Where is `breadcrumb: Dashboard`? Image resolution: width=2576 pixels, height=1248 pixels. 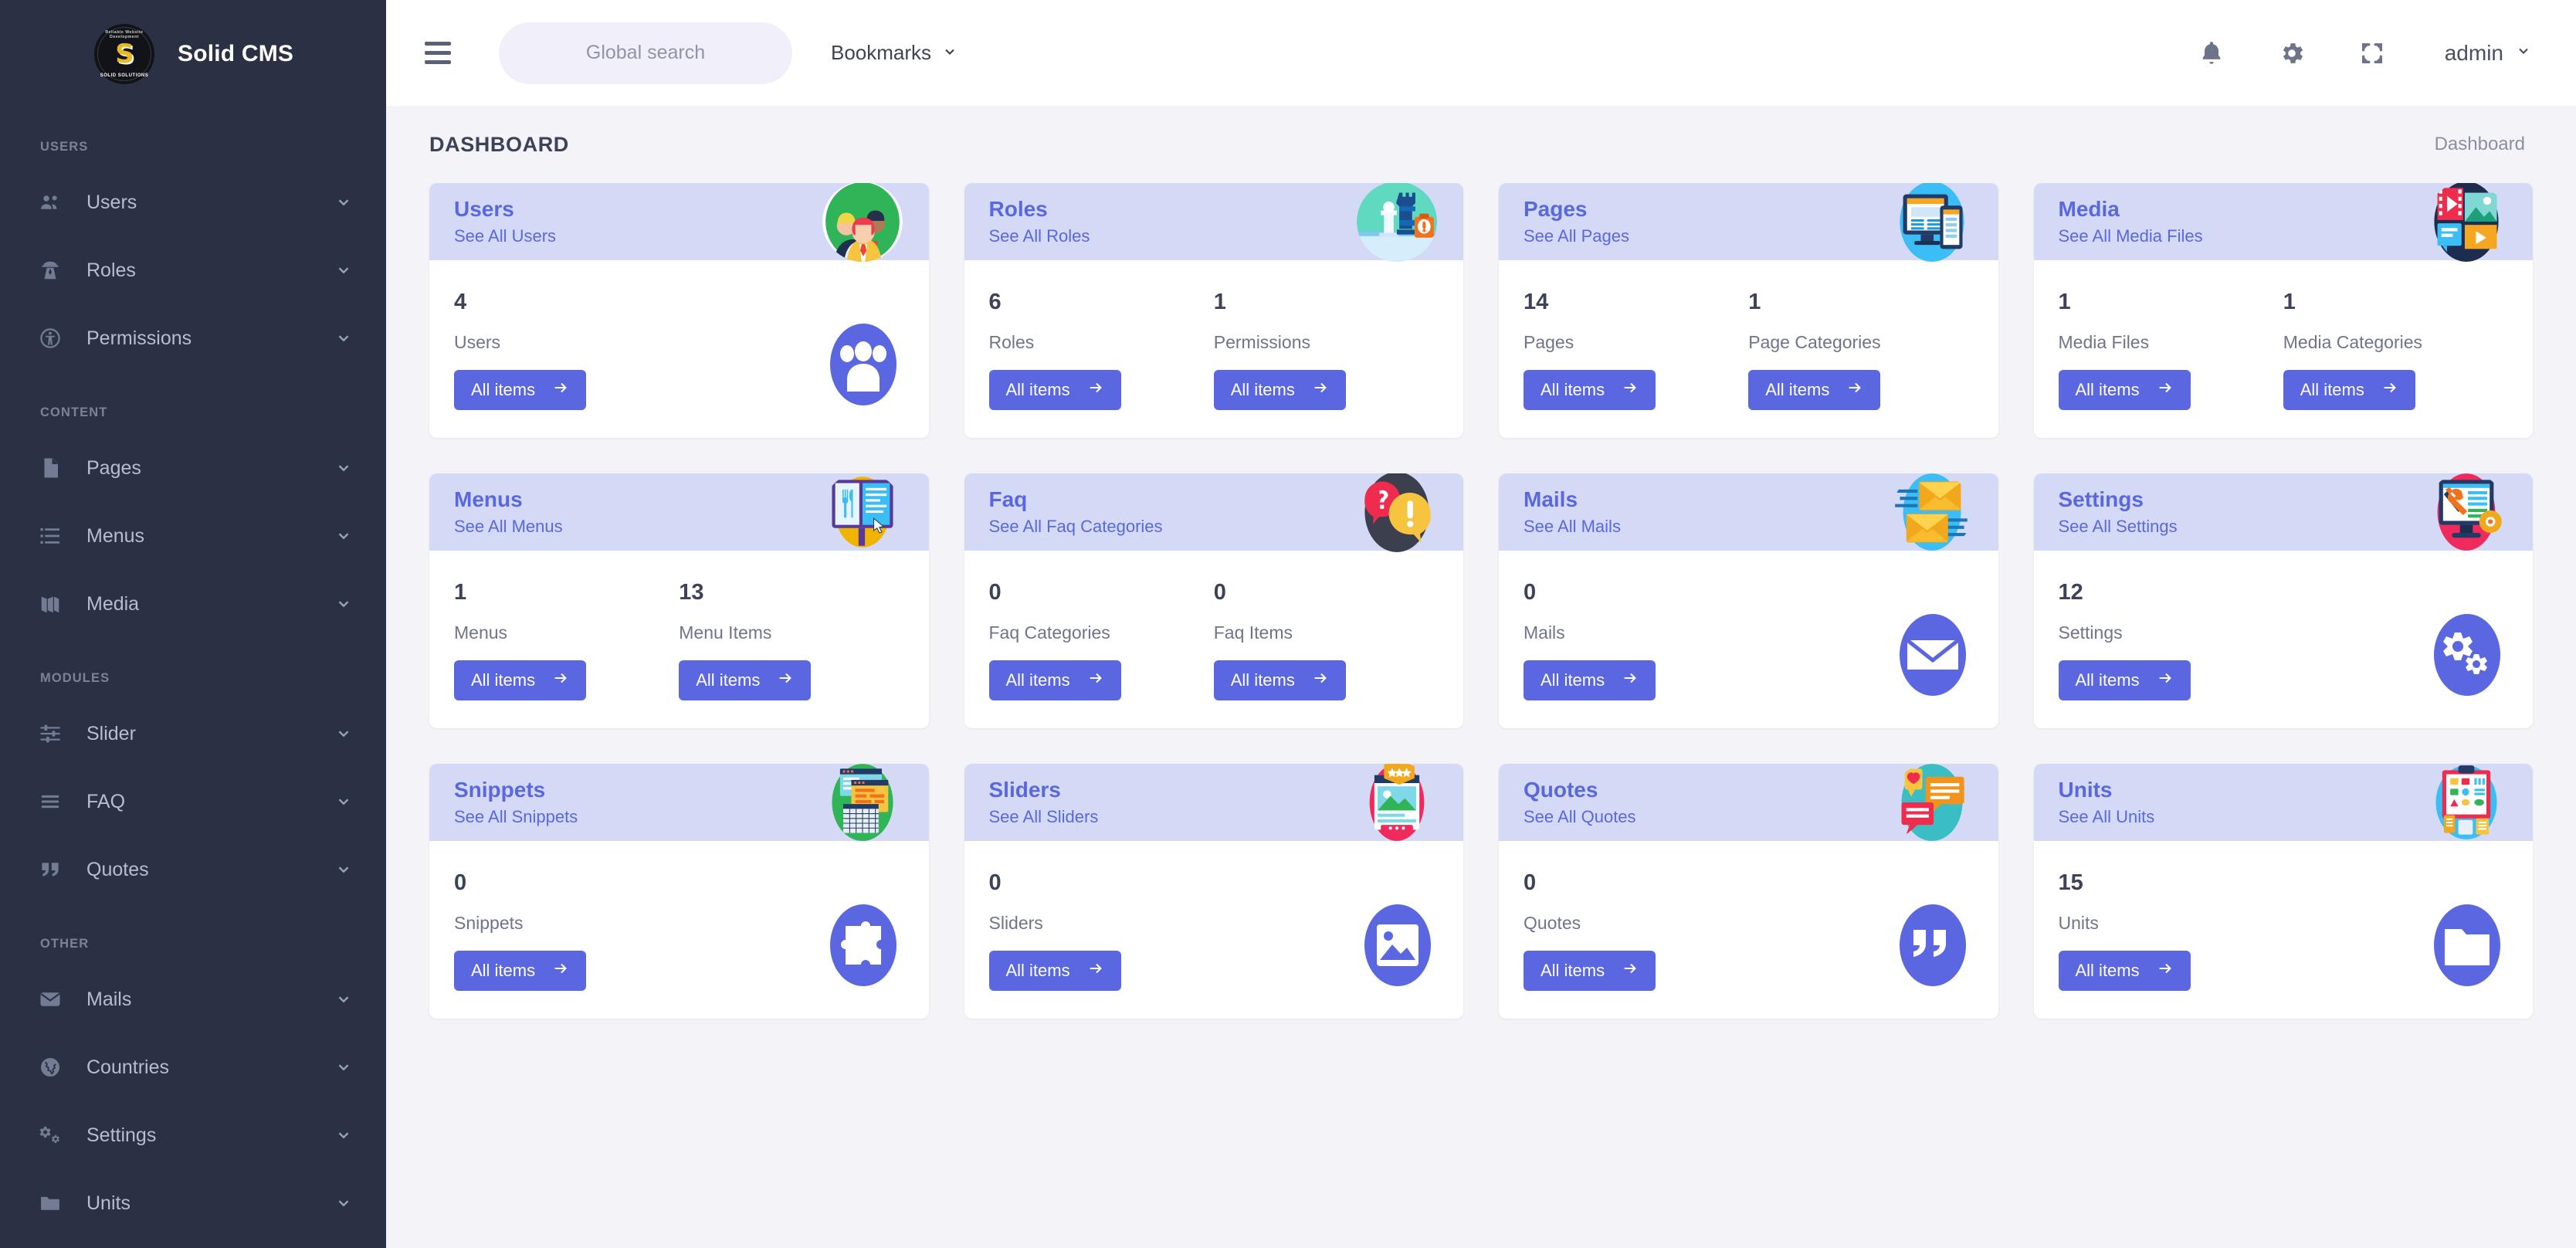 breadcrumb: Dashboard is located at coordinates (2480, 144).